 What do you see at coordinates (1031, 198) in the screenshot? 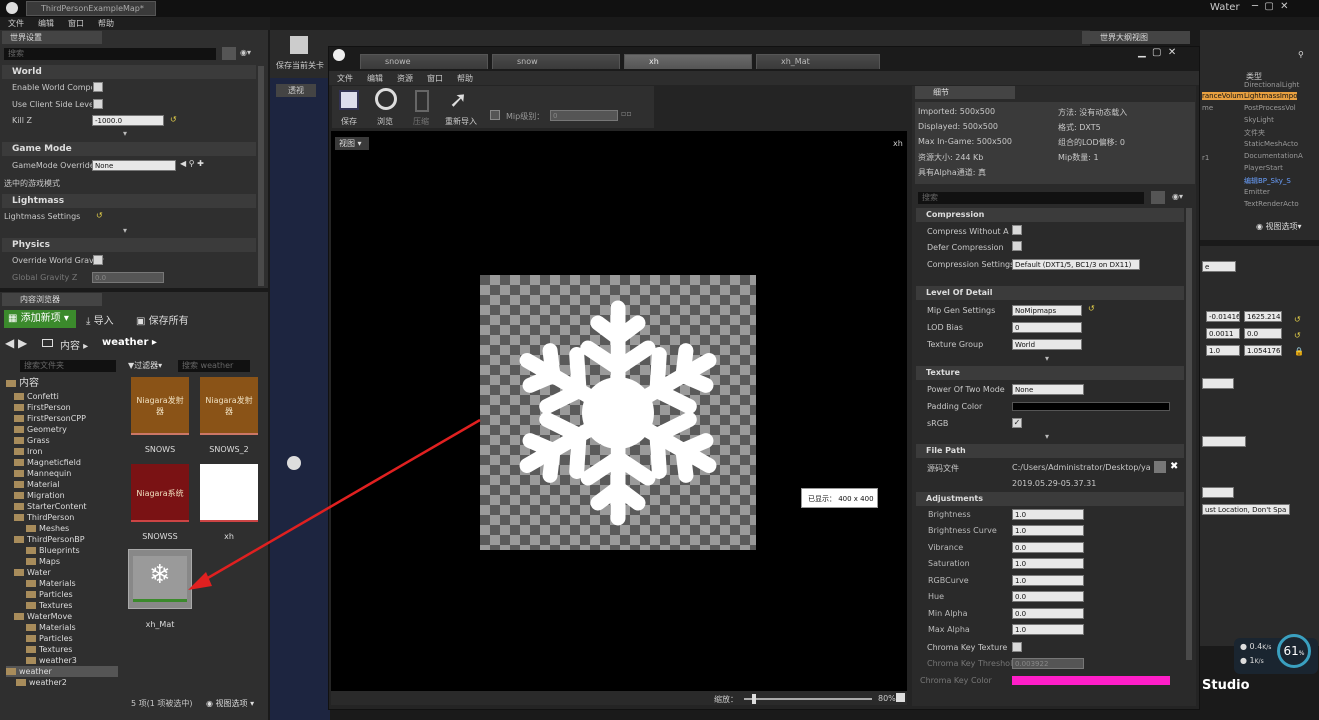
I see `details-search-input: 搜索` at bounding box center [1031, 198].